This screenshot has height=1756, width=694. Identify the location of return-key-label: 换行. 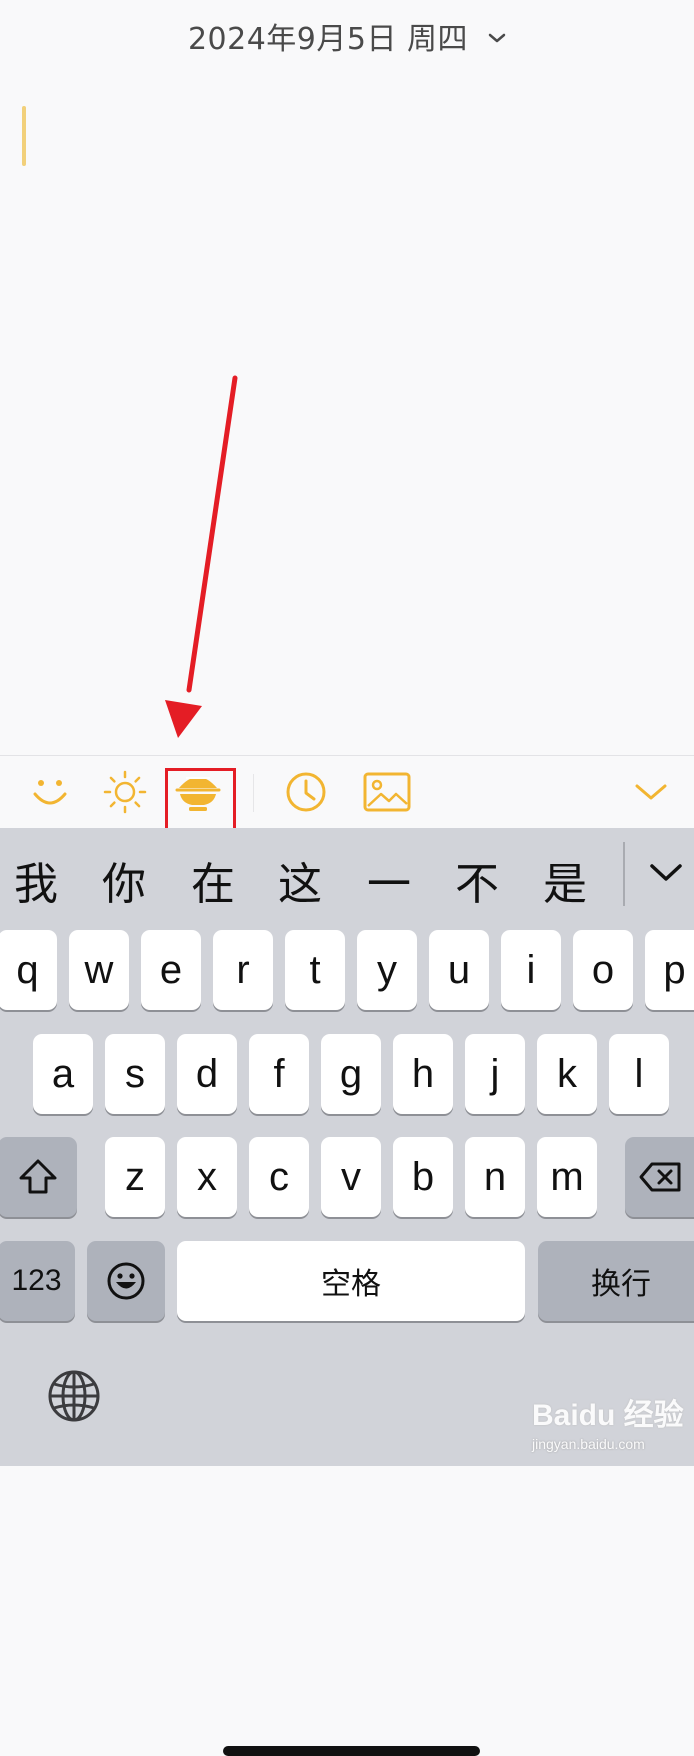
(621, 1284).